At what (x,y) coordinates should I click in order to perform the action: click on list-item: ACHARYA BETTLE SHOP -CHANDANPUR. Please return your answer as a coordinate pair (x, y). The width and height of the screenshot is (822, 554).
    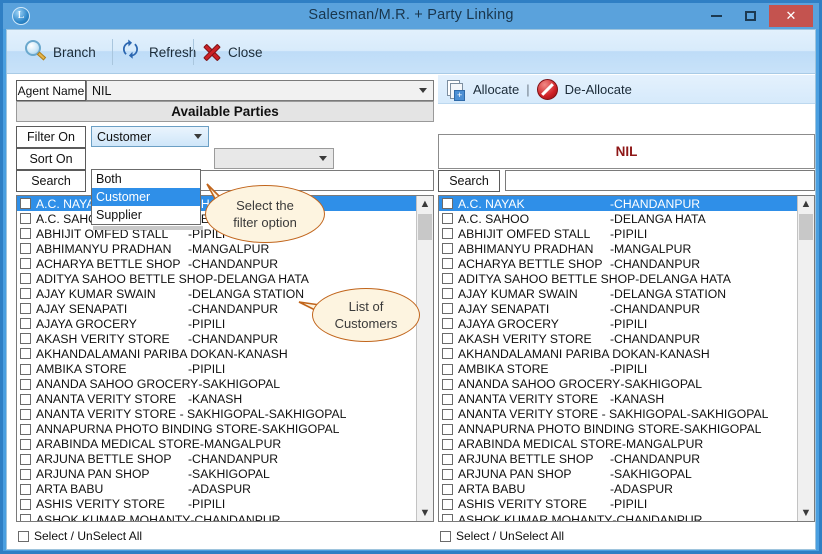
    Looking at the image, I should click on (626, 263).